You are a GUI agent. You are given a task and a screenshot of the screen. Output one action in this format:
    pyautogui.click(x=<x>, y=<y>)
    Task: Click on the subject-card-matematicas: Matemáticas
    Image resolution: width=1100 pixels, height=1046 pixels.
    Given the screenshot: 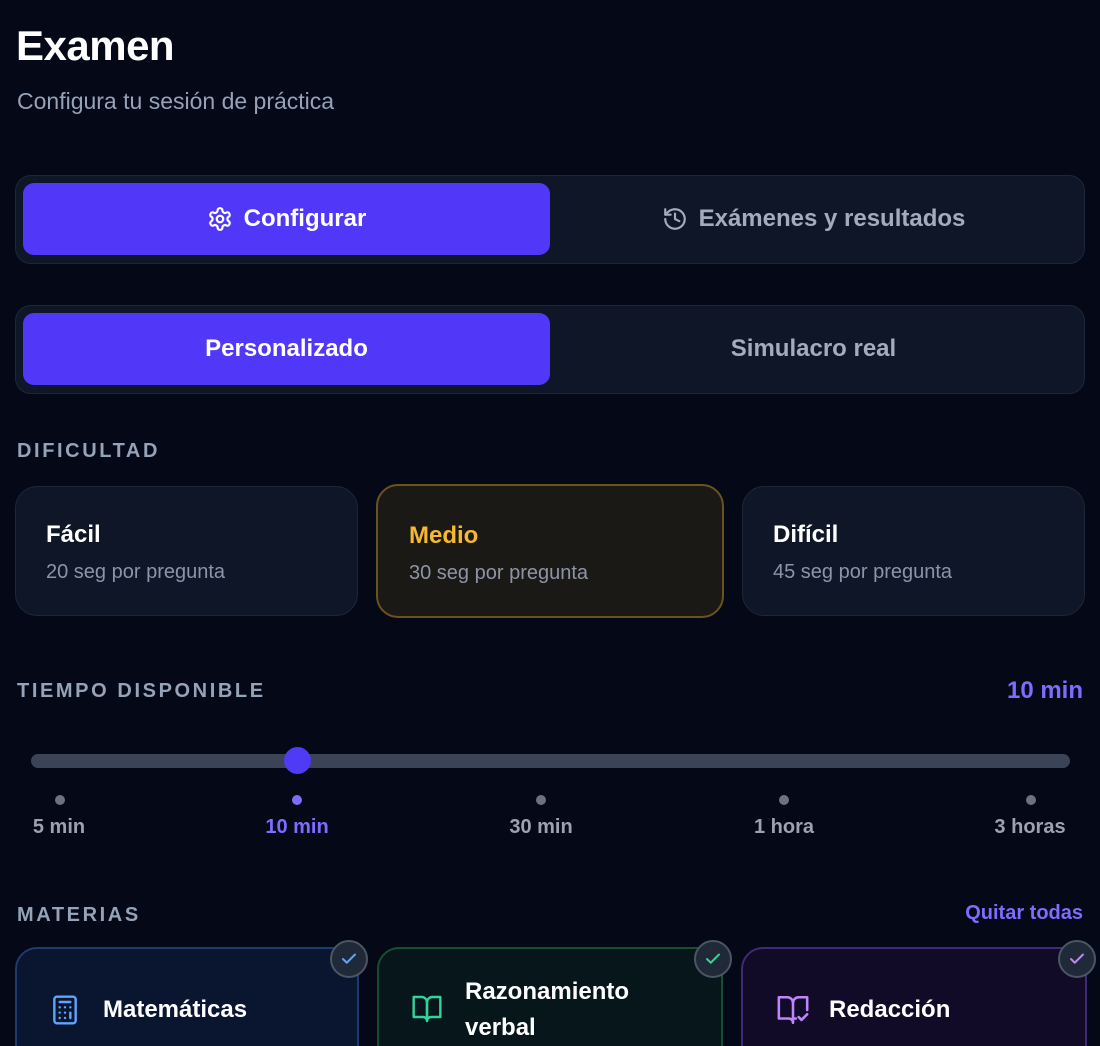 What is the action you would take?
    pyautogui.click(x=191, y=993)
    